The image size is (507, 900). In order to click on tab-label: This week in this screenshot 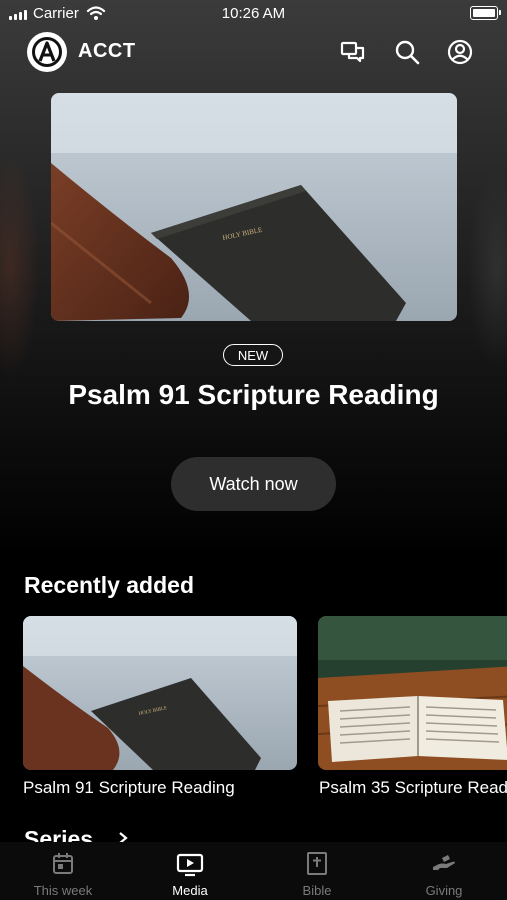, I will do `click(63, 890)`.